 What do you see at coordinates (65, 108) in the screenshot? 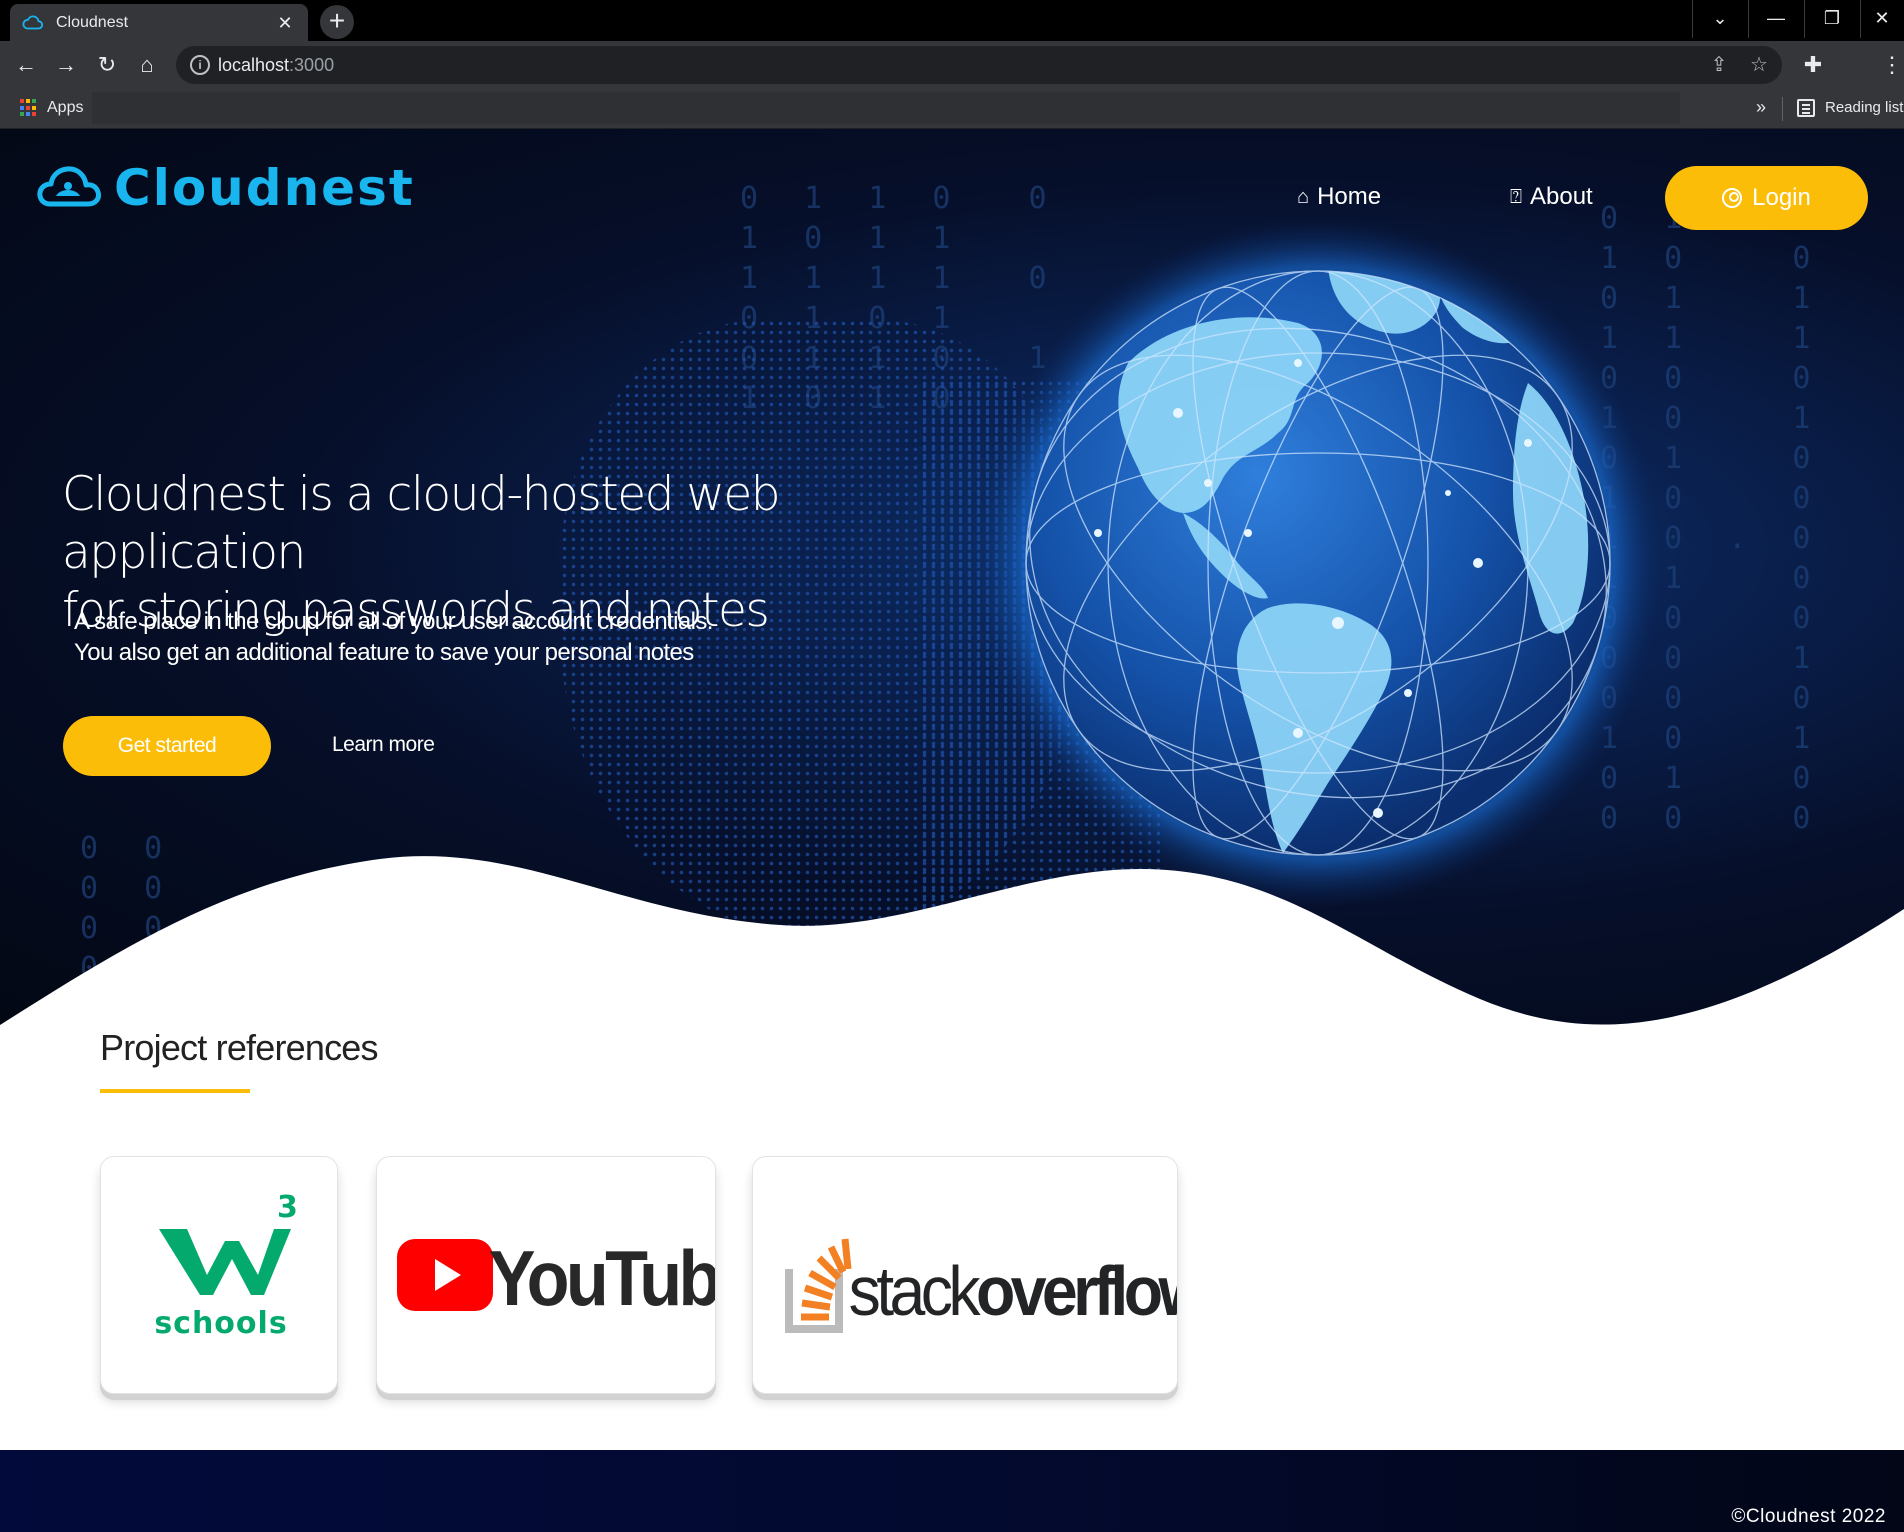
I see `apps-shortcut: Apps` at bounding box center [65, 108].